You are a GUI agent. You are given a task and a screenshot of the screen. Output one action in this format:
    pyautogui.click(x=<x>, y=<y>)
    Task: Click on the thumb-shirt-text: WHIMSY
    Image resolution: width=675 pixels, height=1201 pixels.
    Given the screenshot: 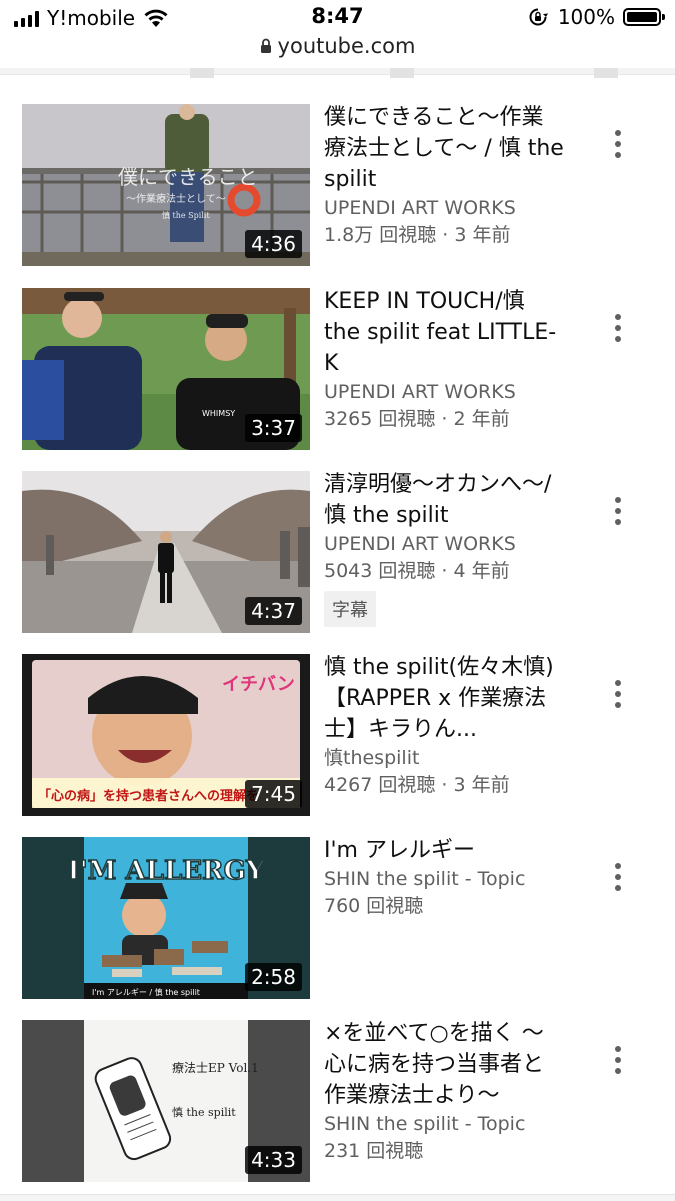 What is the action you would take?
    pyautogui.click(x=218, y=413)
    